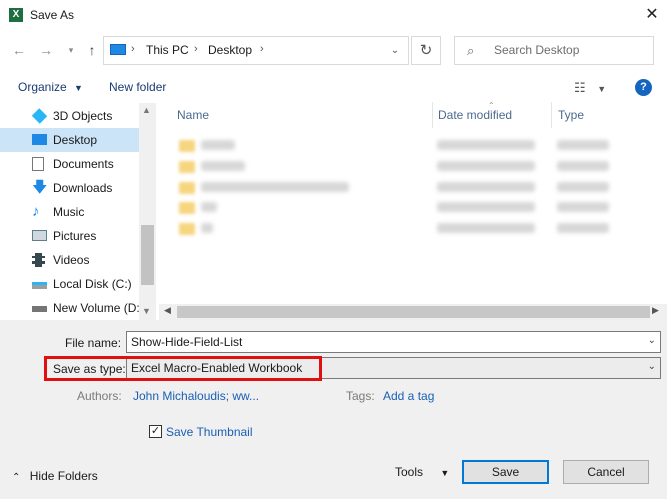 This screenshot has height=499, width=667. What do you see at coordinates (230, 50) in the screenshot?
I see `breadcrumb-desktop: Desktop` at bounding box center [230, 50].